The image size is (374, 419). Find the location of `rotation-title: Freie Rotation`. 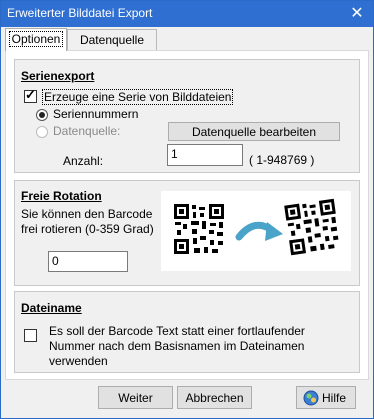

rotation-title: Freie Rotation is located at coordinates (61, 196).